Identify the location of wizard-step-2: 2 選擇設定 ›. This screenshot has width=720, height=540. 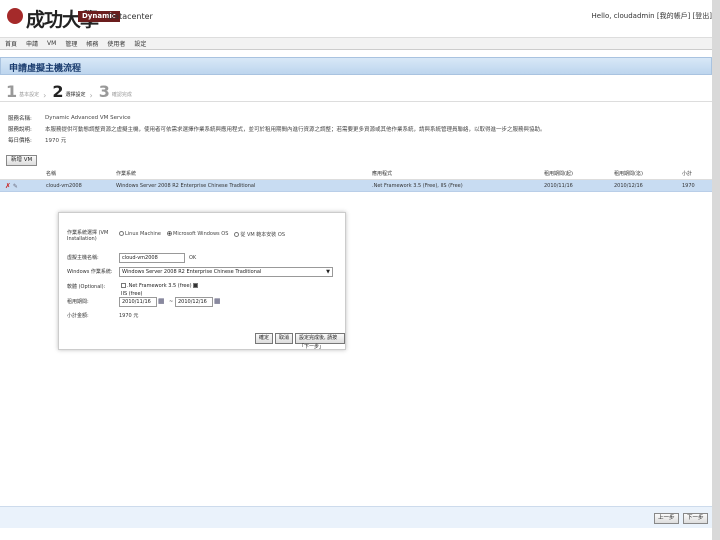
(72, 92).